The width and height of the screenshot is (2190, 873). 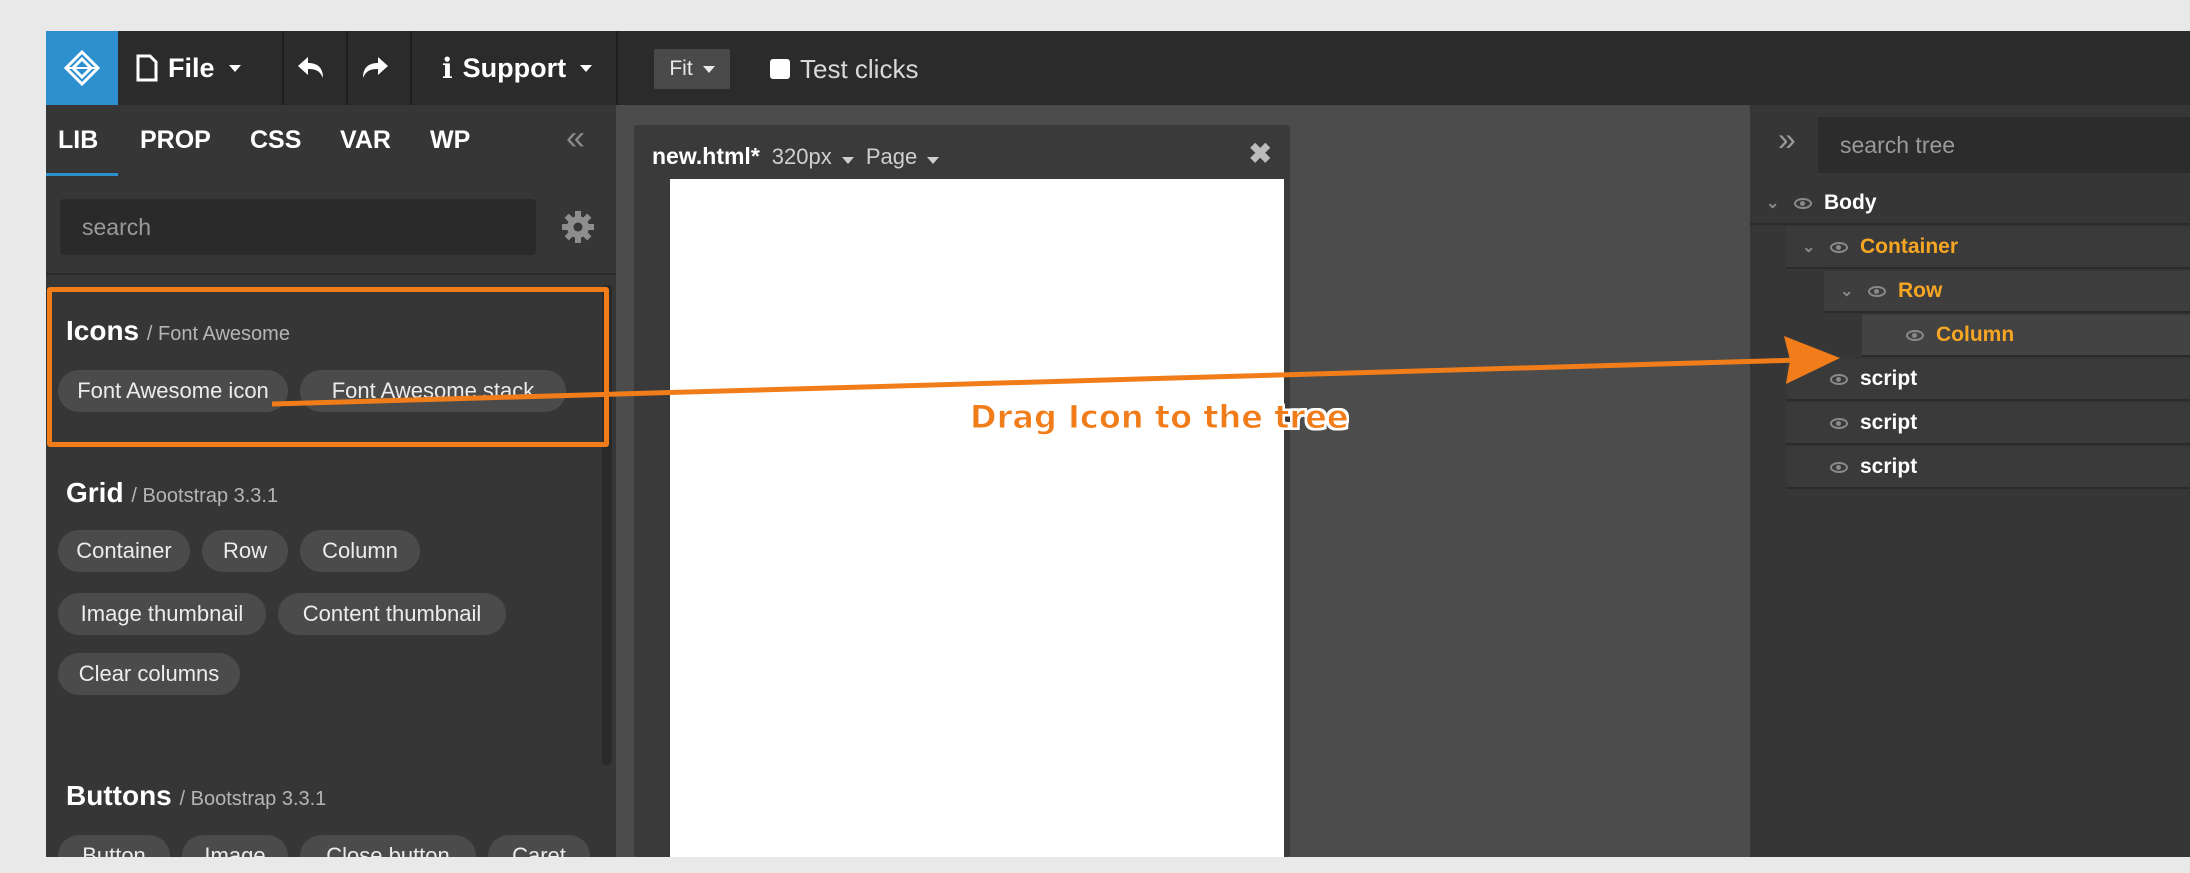 What do you see at coordinates (162, 614) in the screenshot?
I see `component-image-thumbnail: Image thumbnail` at bounding box center [162, 614].